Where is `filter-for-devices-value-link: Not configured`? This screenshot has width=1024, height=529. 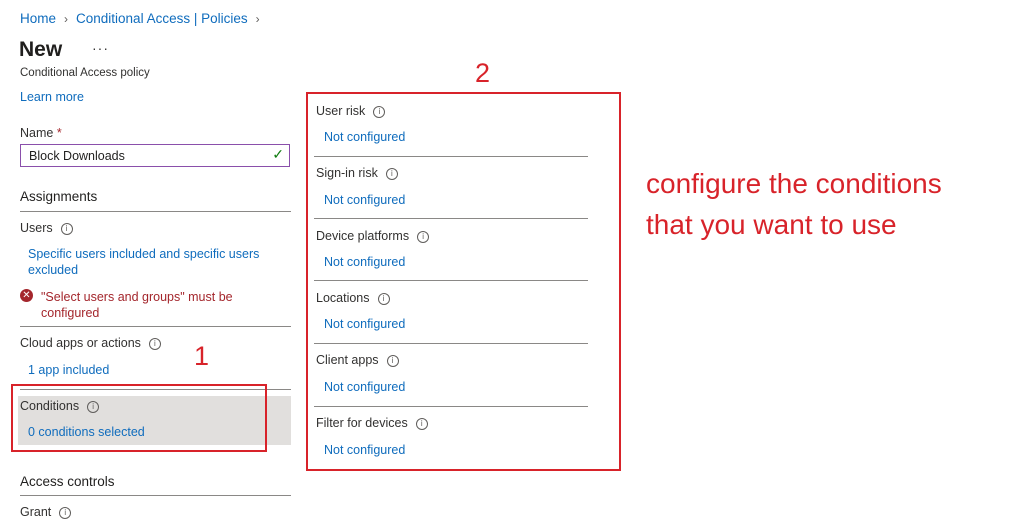 filter-for-devices-value-link: Not configured is located at coordinates (364, 450).